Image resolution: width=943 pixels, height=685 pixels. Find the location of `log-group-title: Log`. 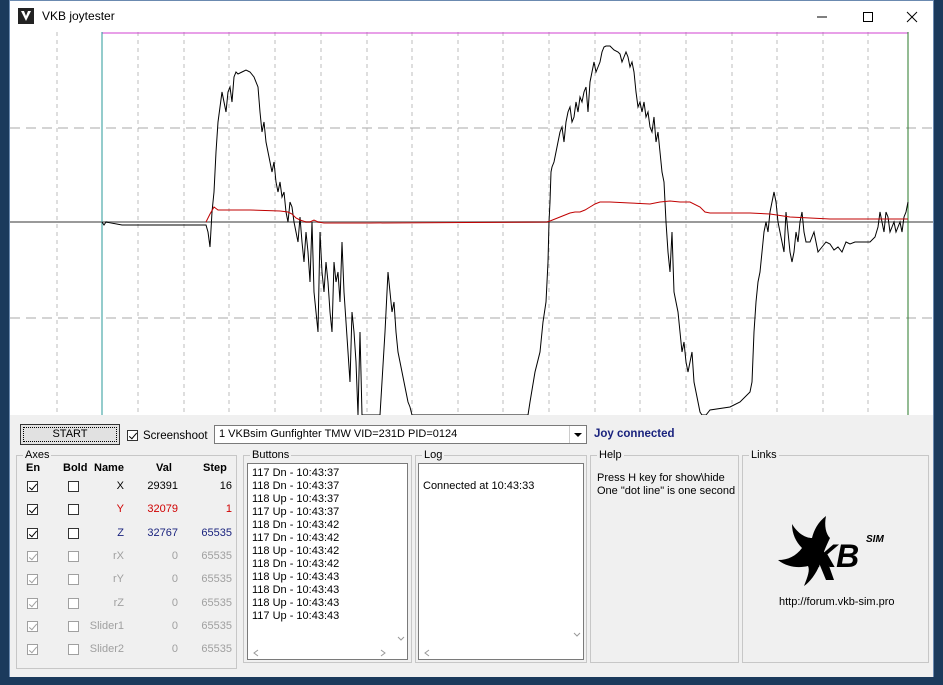

log-group-title: Log is located at coordinates (433, 455).